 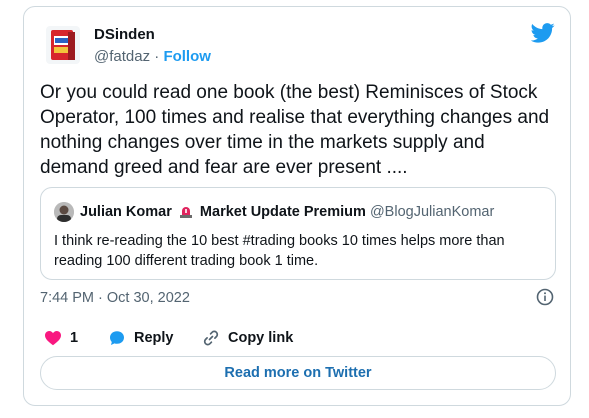 What do you see at coordinates (74, 338) in the screenshot?
I see `like-count: 1` at bounding box center [74, 338].